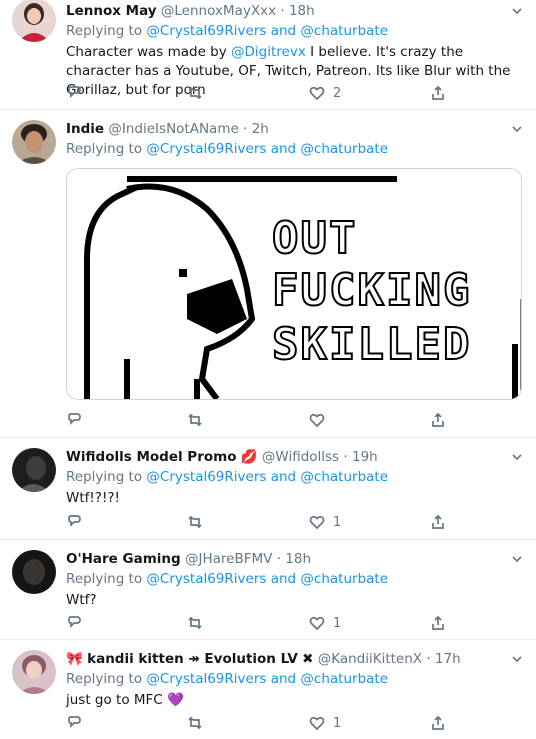 Image resolution: width=536 pixels, height=739 pixels. I want to click on tweet-text: just go to MFC 💜, so click(293, 700).